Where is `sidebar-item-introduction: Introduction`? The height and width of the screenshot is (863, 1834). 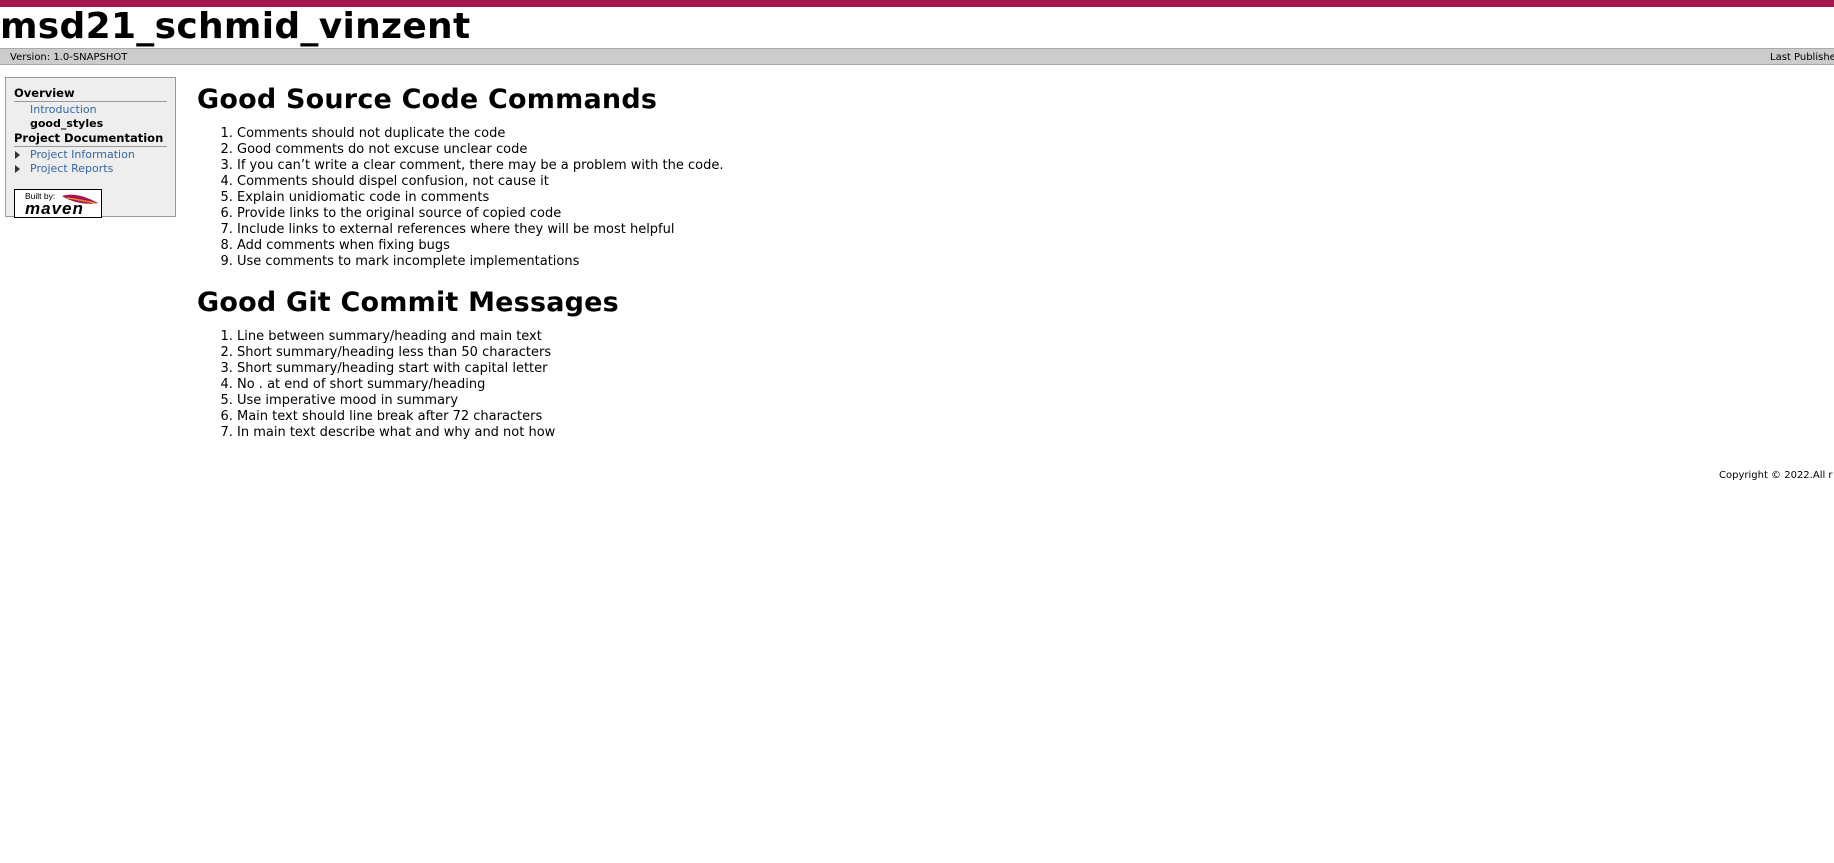 sidebar-item-introduction: Introduction is located at coordinates (90, 110).